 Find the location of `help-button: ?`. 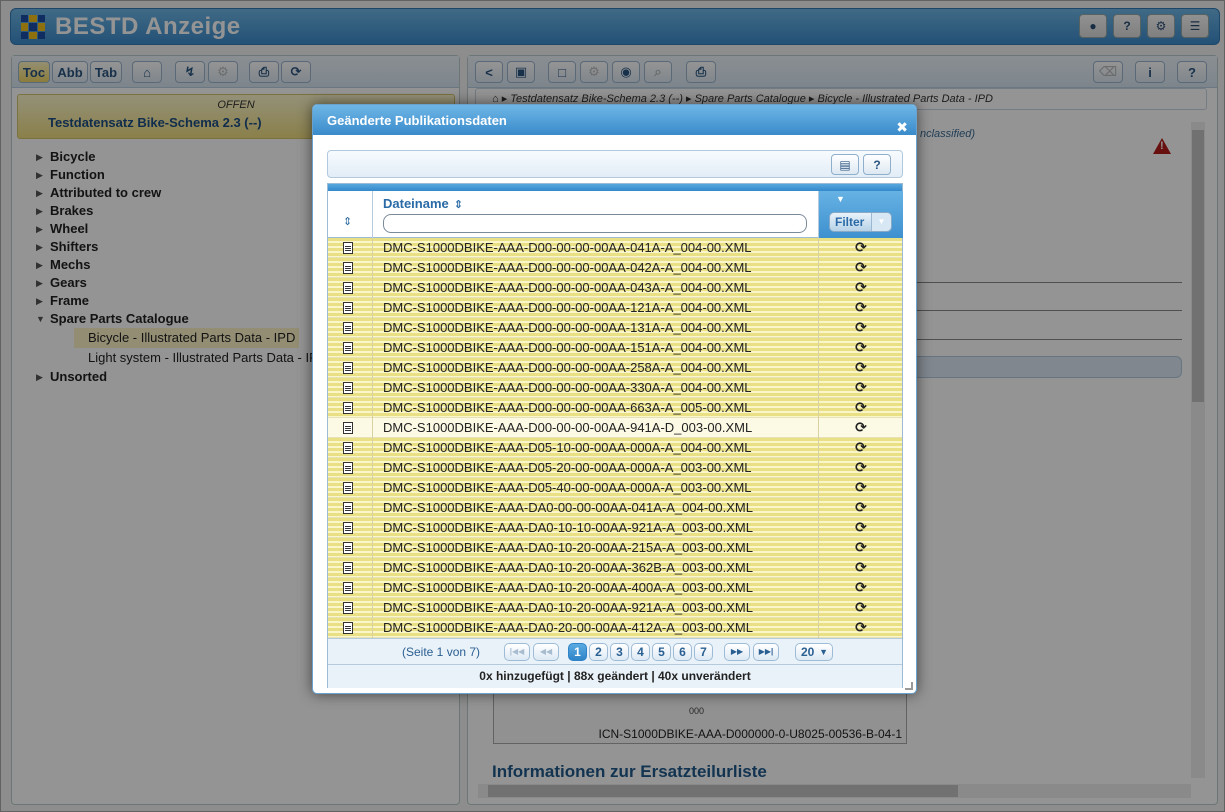

help-button: ? is located at coordinates (877, 164).